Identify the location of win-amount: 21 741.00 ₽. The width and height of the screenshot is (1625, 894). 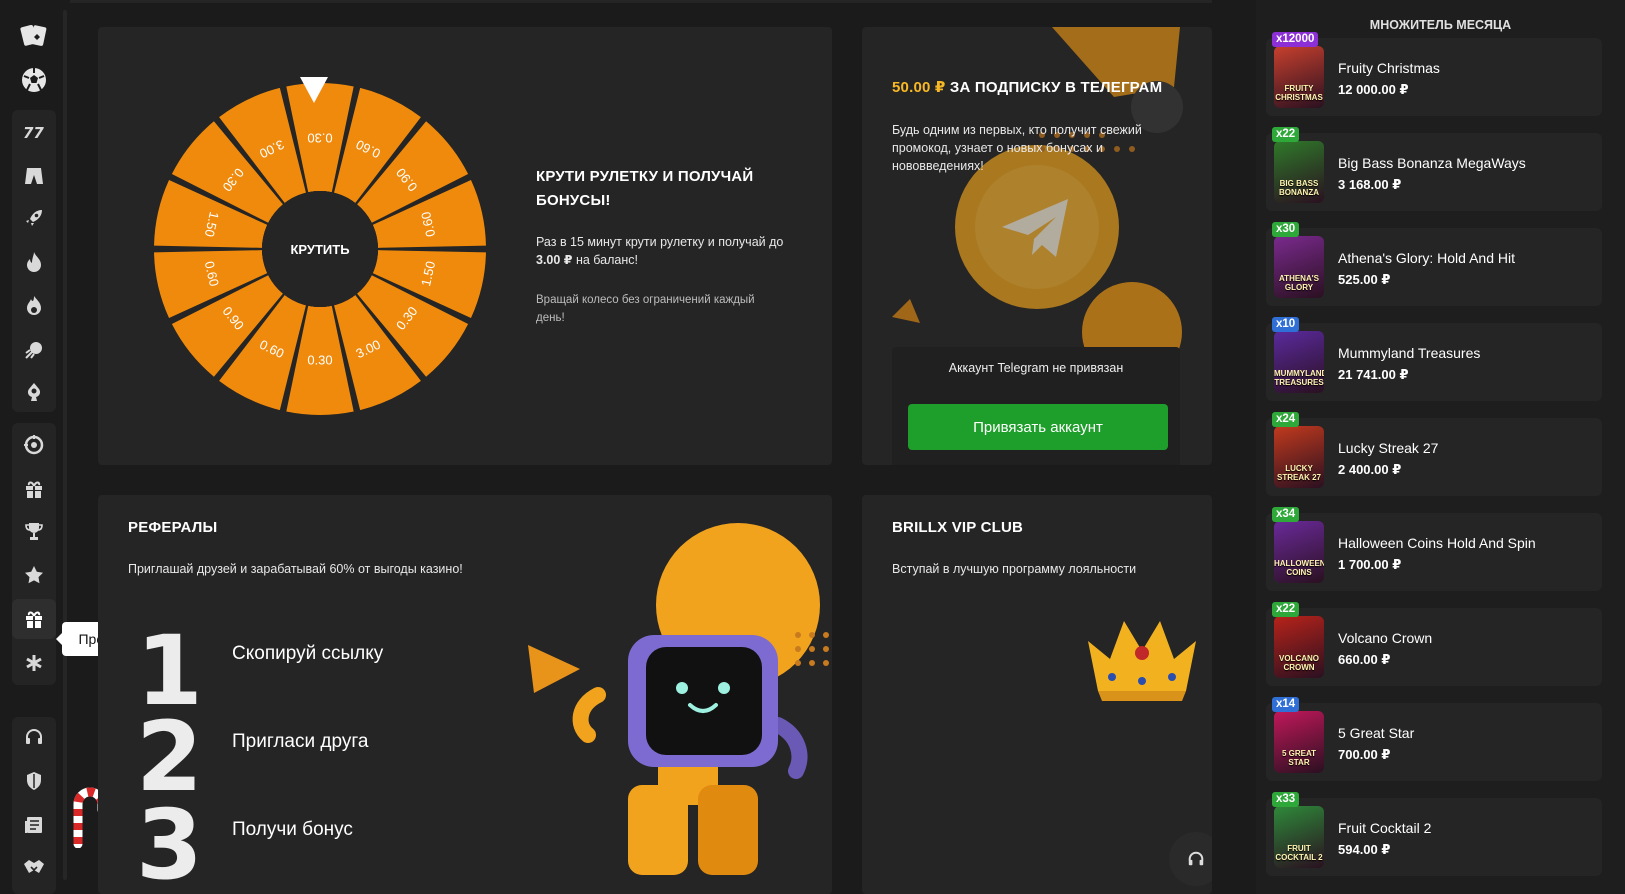
(1373, 374).